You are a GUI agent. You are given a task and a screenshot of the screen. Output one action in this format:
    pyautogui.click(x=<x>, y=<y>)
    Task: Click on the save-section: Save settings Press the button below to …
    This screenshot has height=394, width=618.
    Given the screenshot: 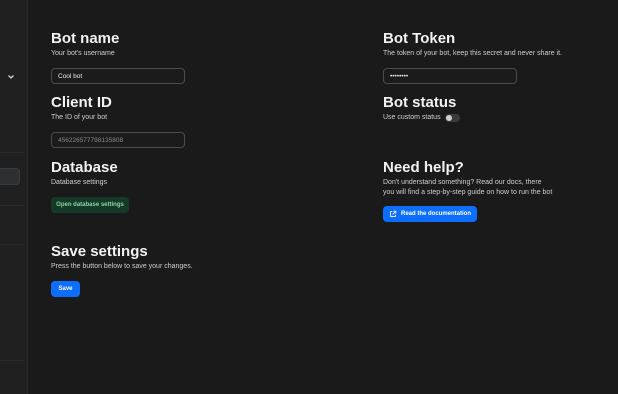 What is the action you would take?
    pyautogui.click(x=122, y=270)
    